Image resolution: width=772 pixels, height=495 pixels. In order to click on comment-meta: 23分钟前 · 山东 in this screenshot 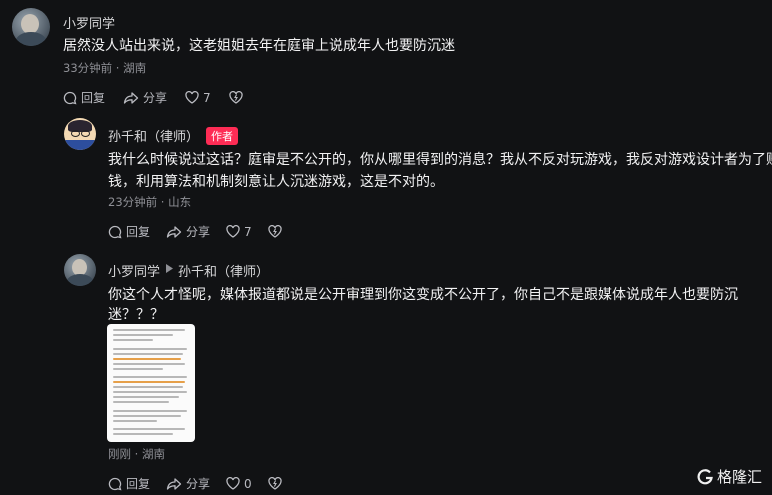, I will do `click(150, 202)`.